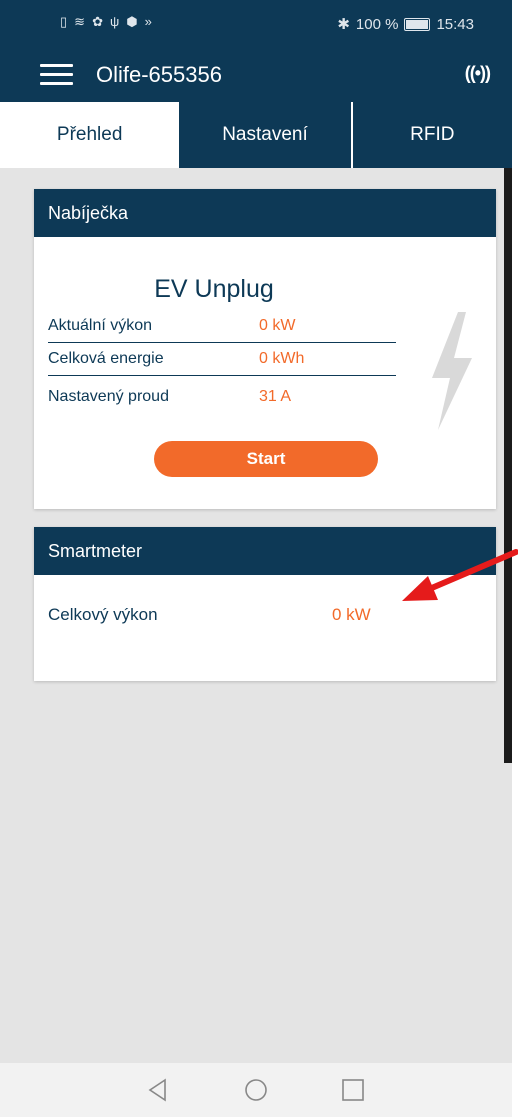 This screenshot has height=1117, width=518. Describe the element at coordinates (100, 325) in the screenshot. I see `row-label: Aktuální výkon` at that location.